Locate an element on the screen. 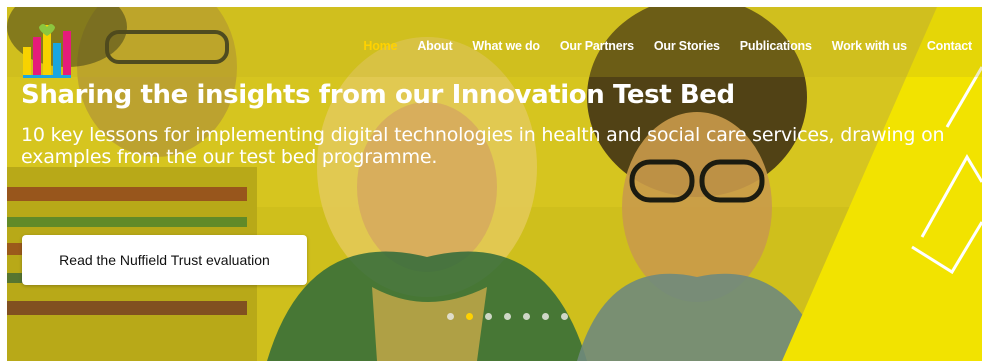 The image size is (982, 361). carousel-dots is located at coordinates (507, 316).